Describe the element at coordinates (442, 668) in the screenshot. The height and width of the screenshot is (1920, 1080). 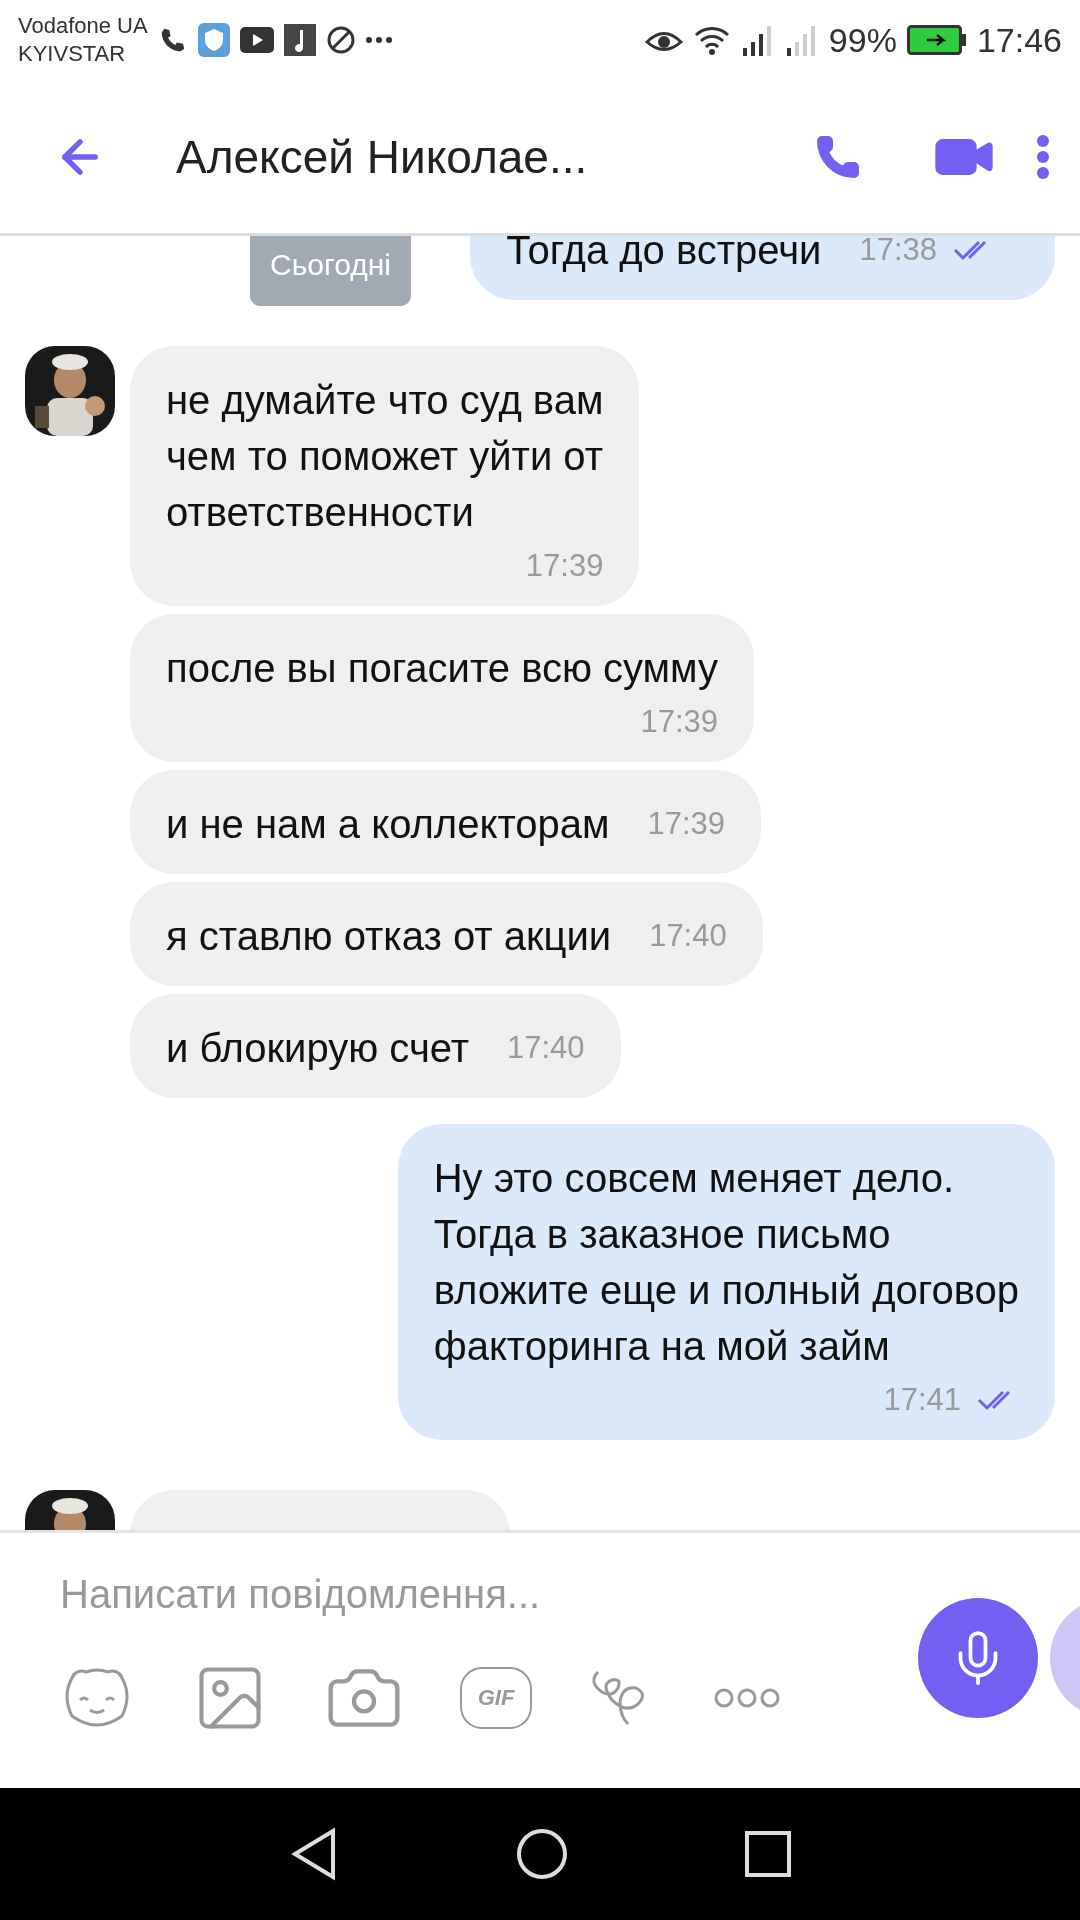
I see `message-text: после вы погасите всю сумму` at that location.